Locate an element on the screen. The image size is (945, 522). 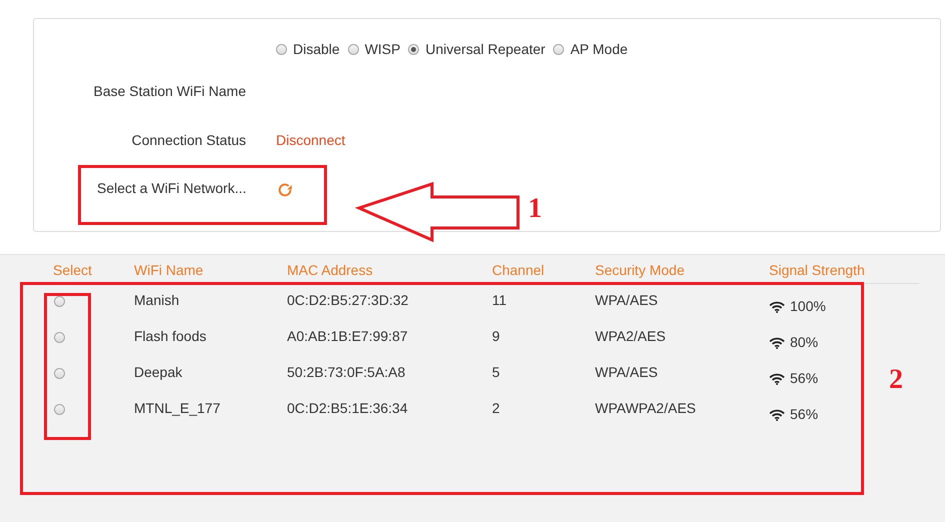
mode-label: WISP is located at coordinates (382, 49).